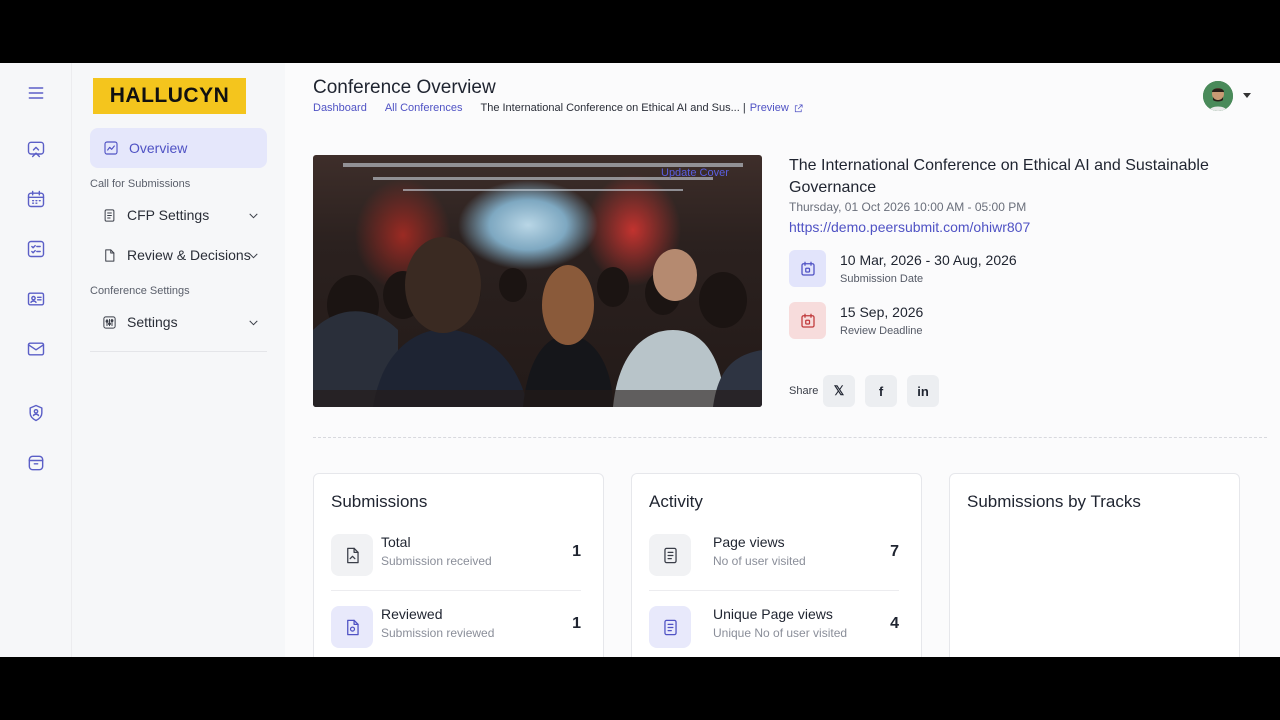 The height and width of the screenshot is (720, 1280). I want to click on linkedin-icon: in, so click(923, 391).